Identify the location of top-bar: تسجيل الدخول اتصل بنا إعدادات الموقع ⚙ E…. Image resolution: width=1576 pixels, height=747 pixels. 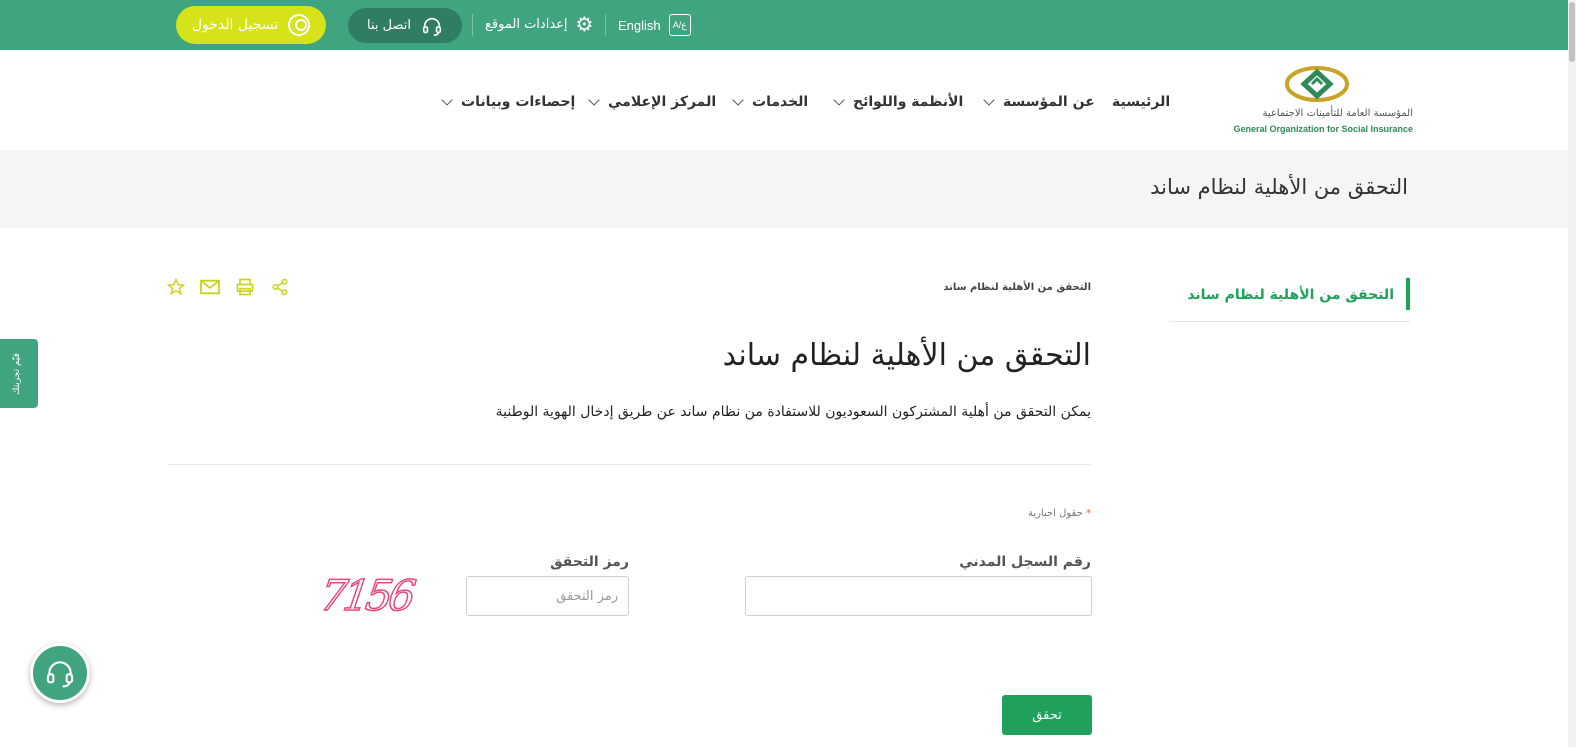
(784, 25).